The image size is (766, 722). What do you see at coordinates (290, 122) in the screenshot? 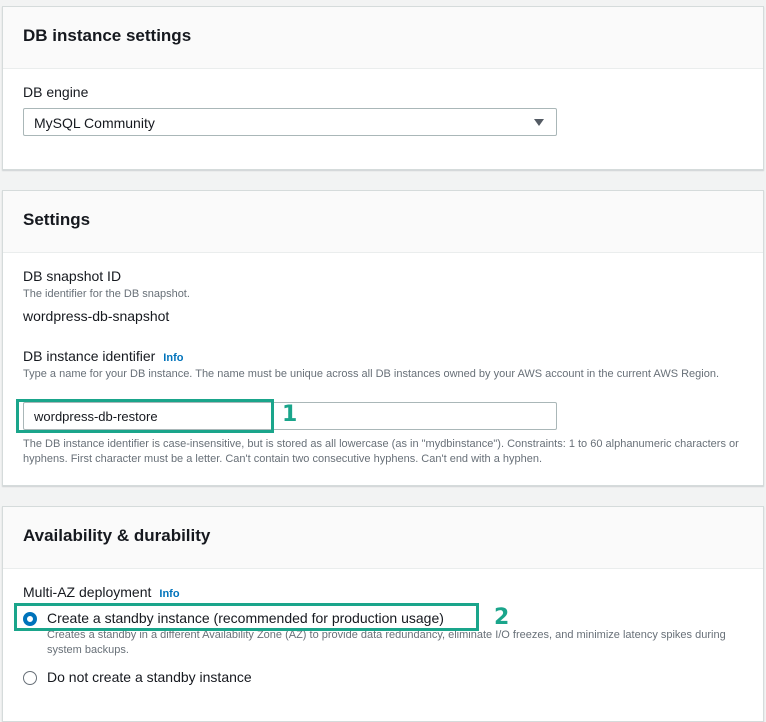
I see `db-engine-select: MySQL Community` at bounding box center [290, 122].